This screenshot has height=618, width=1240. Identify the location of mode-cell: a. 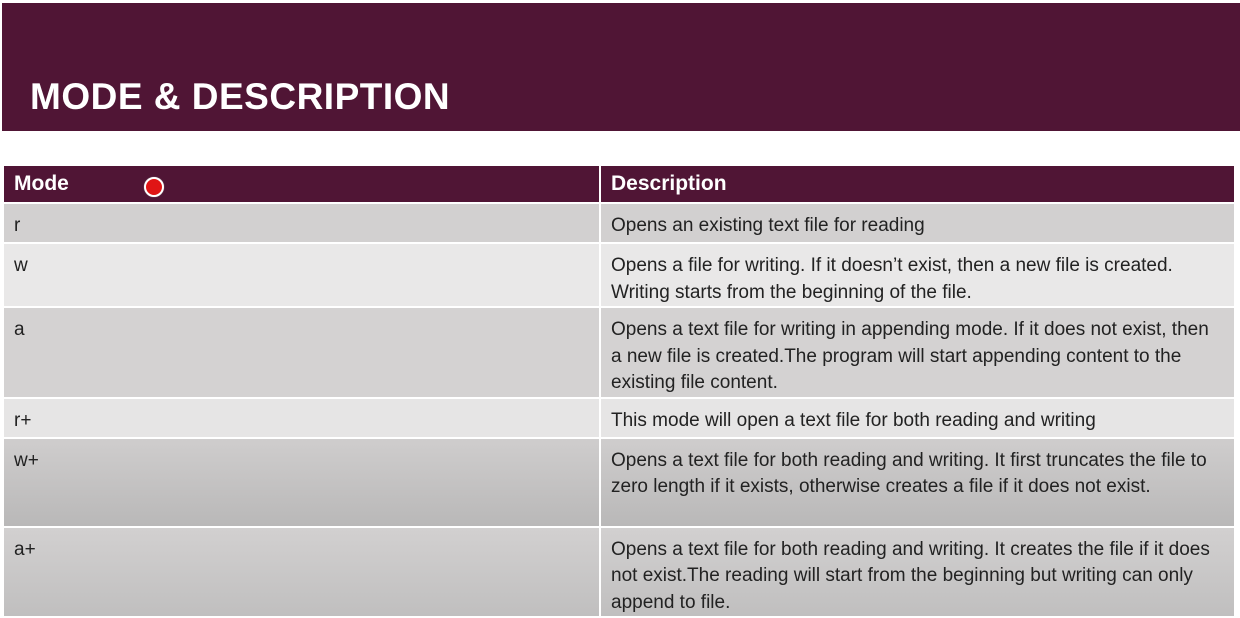
(301, 352).